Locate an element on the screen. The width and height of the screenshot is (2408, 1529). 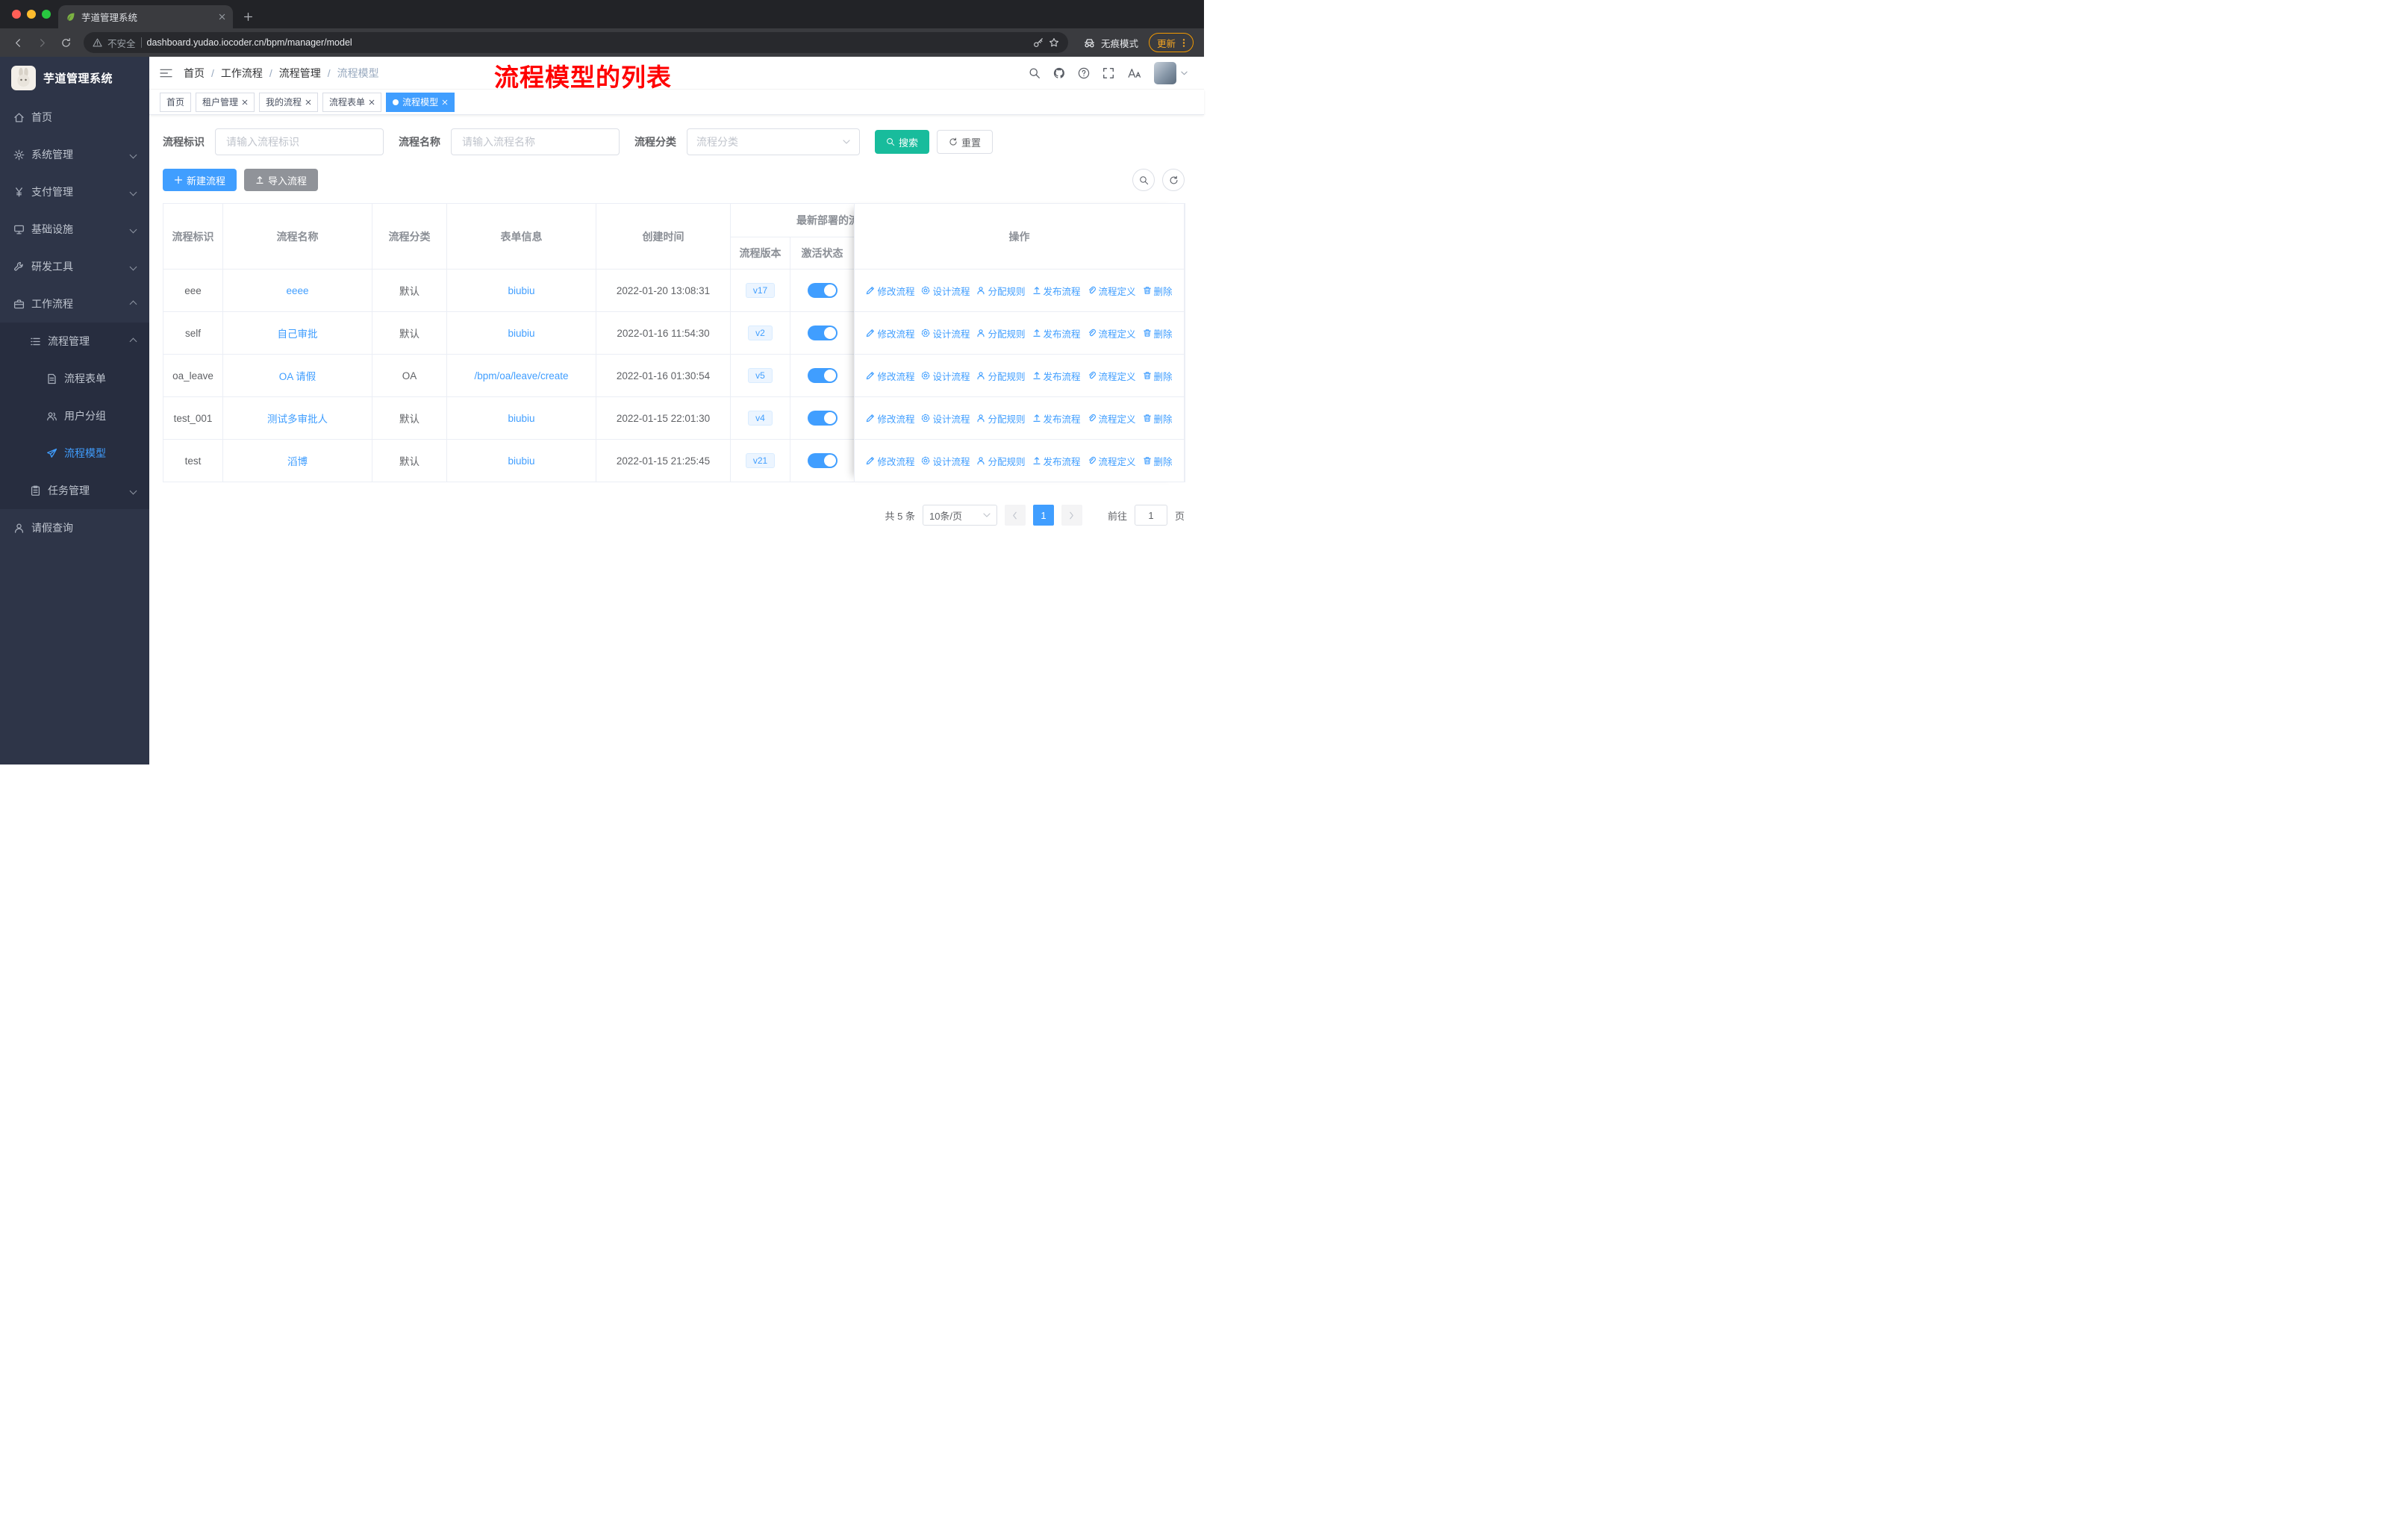
sidebar-item-leave-query: 请假查询 is located at coordinates (74, 527).